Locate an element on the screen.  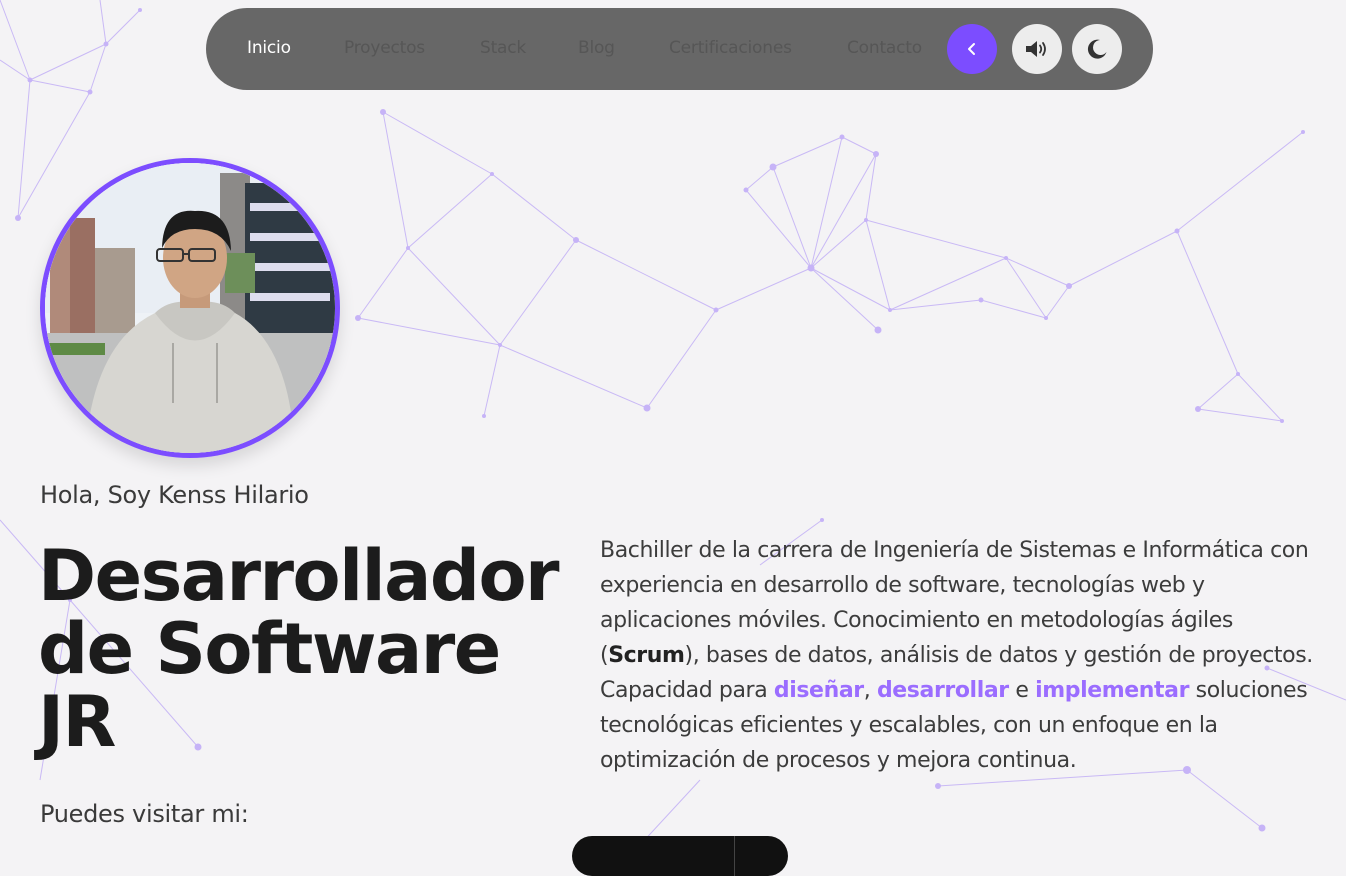
bio-highlight-desarrollar: desarrollar is located at coordinates (942, 690).